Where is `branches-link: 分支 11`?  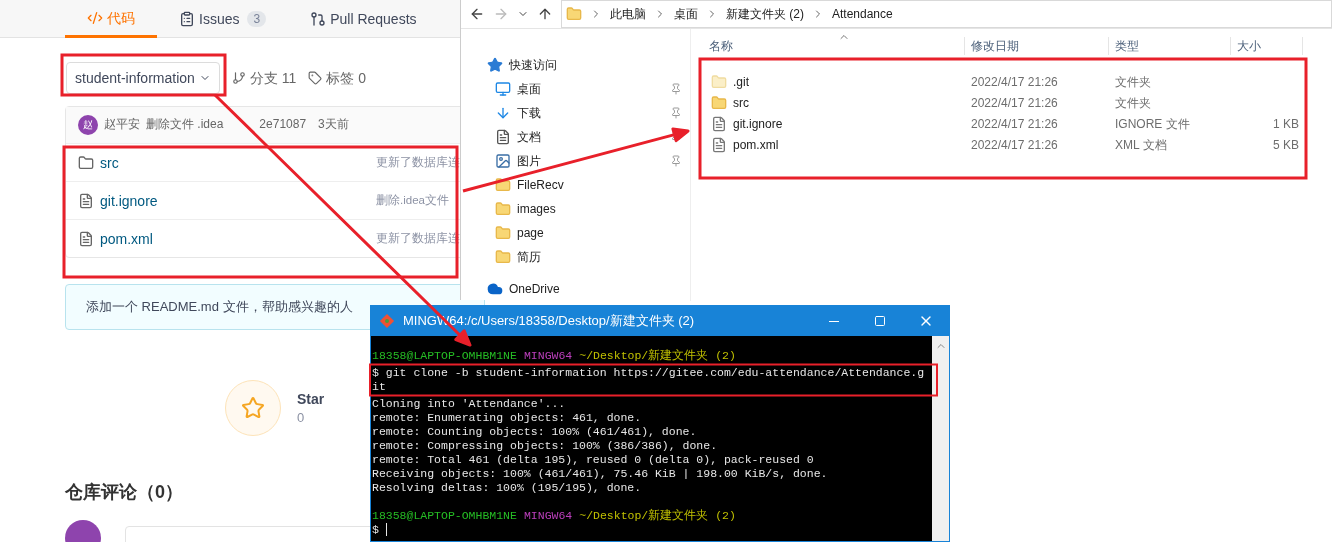 branches-link: 分支 11 is located at coordinates (264, 78).